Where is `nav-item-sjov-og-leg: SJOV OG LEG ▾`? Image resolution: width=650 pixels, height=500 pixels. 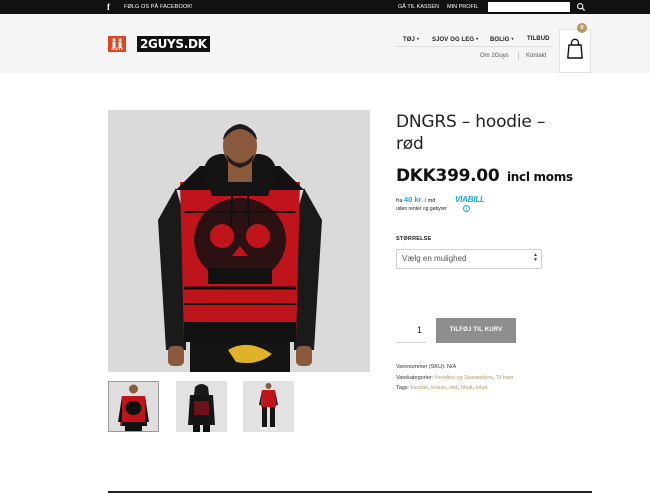 nav-item-sjov-og-leg: SJOV OG LEG ▾ is located at coordinates (455, 39).